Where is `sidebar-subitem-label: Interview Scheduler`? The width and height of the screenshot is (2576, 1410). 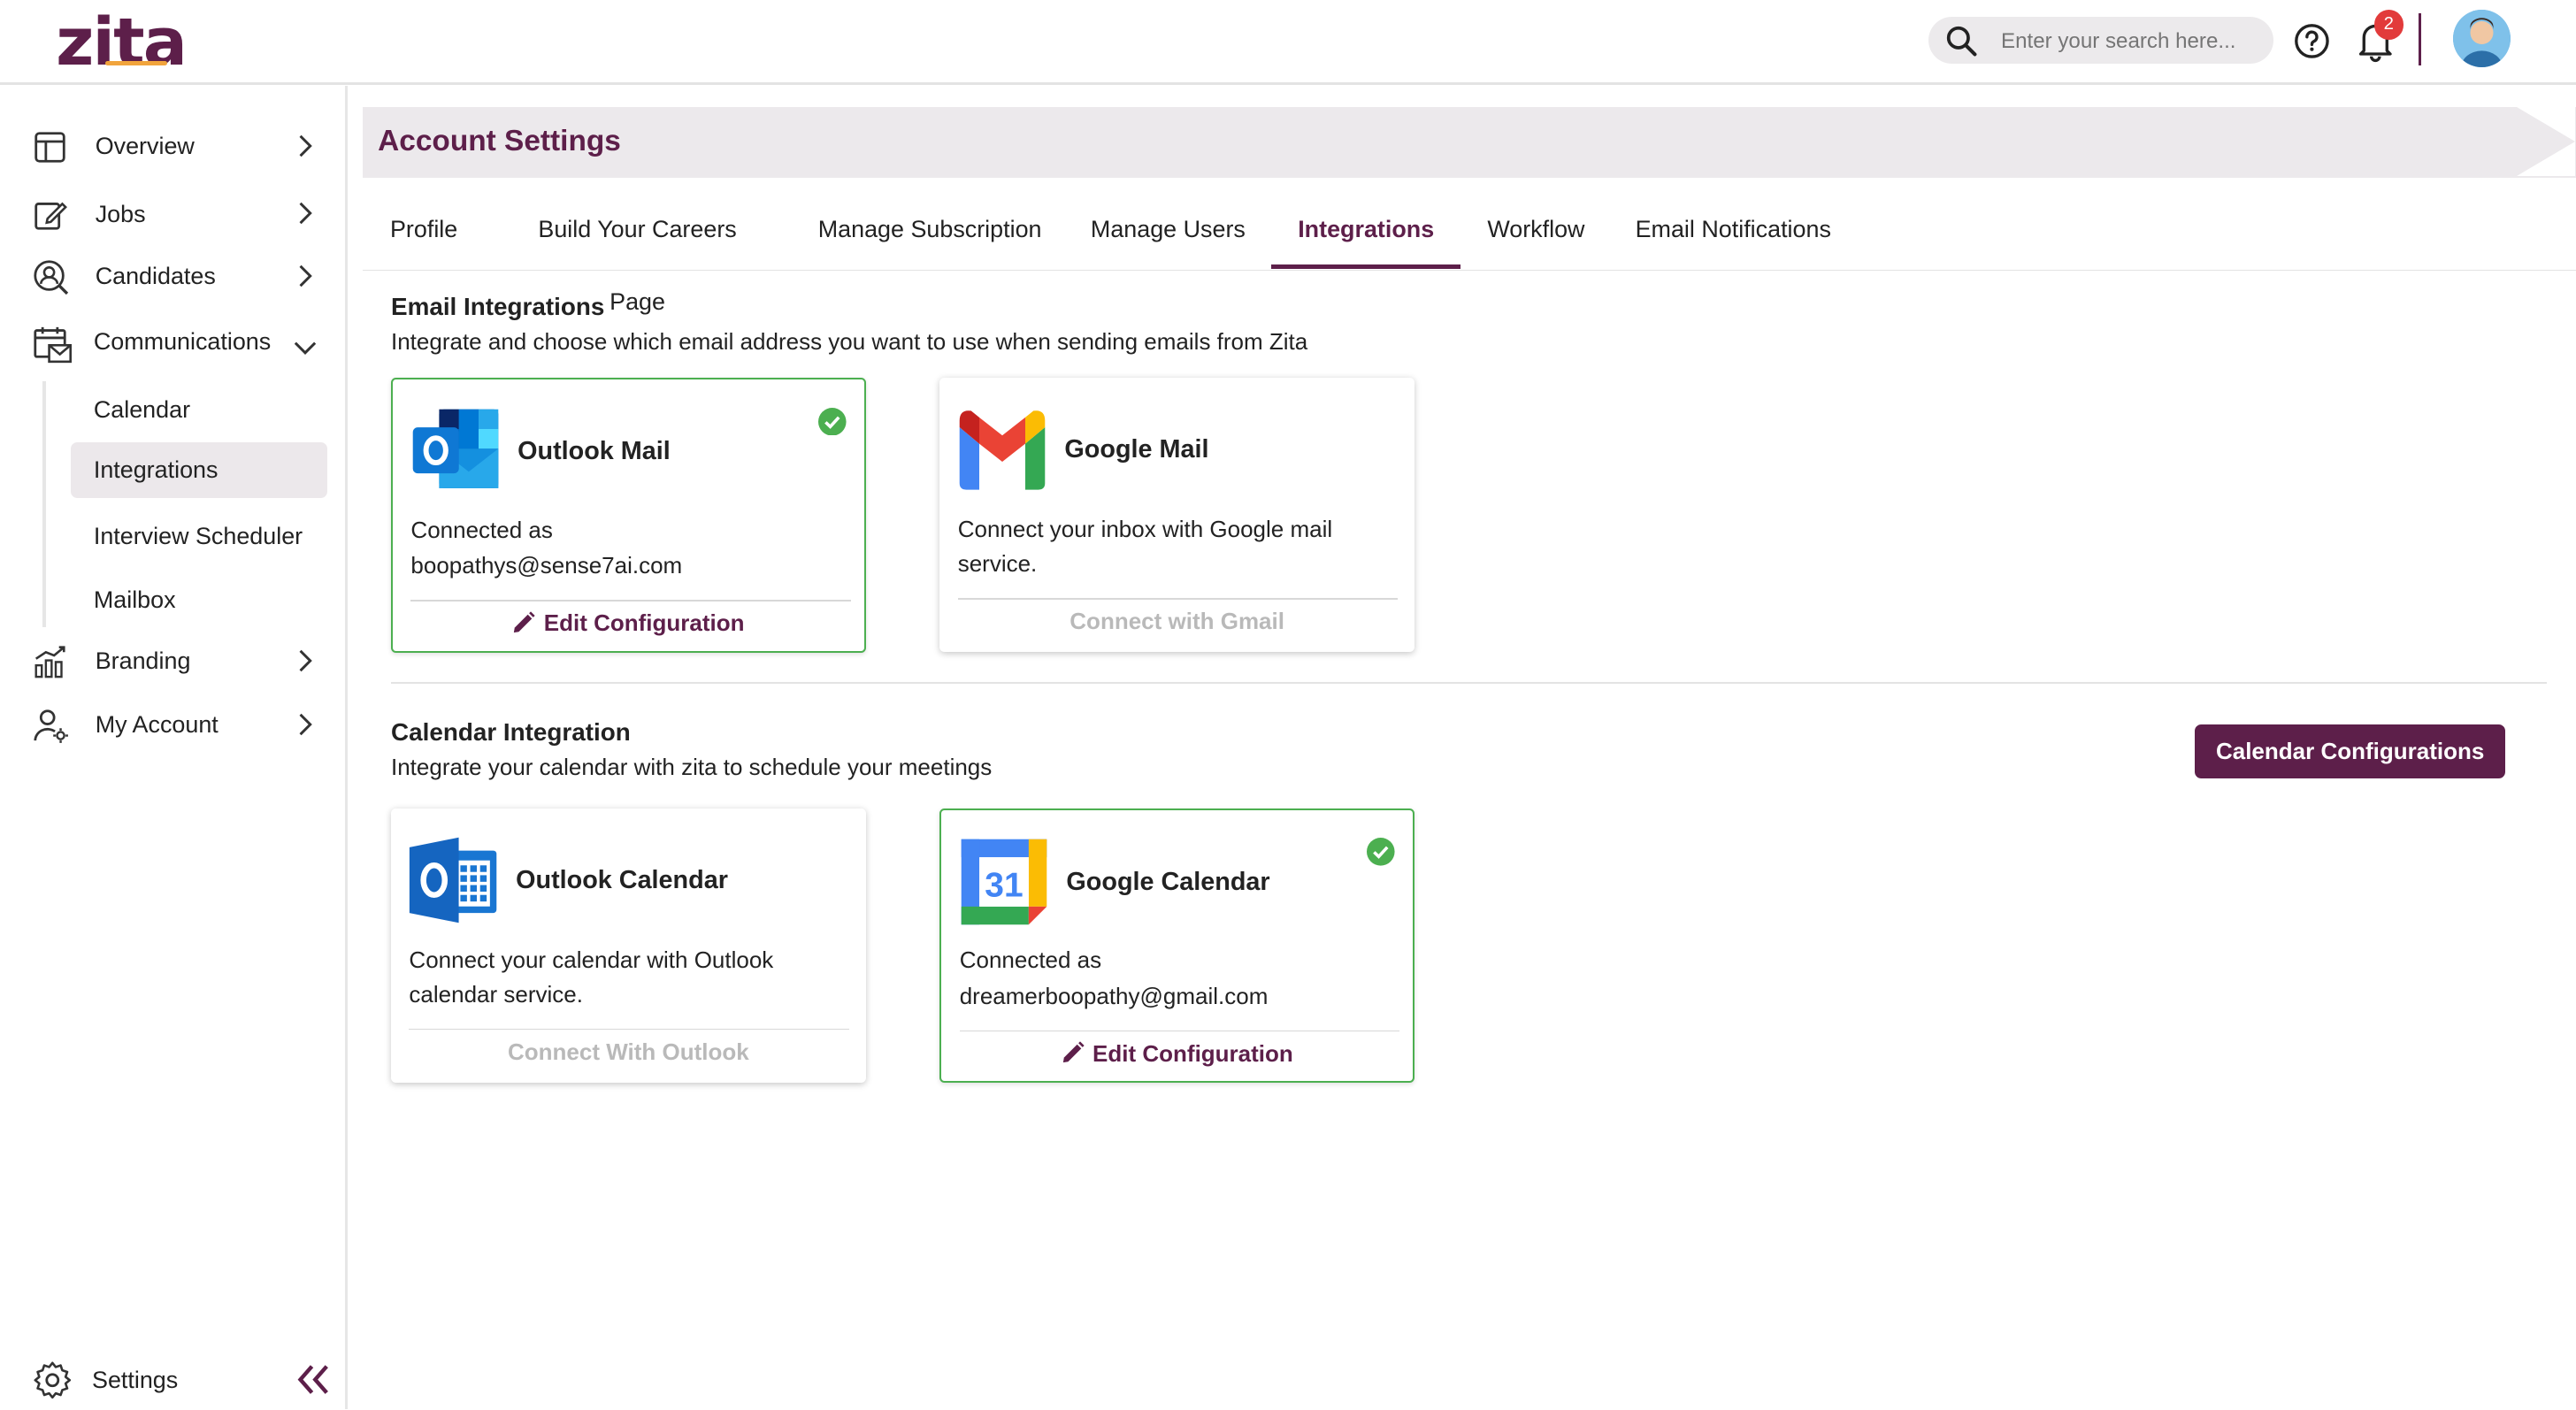 sidebar-subitem-label: Interview Scheduler is located at coordinates (198, 535).